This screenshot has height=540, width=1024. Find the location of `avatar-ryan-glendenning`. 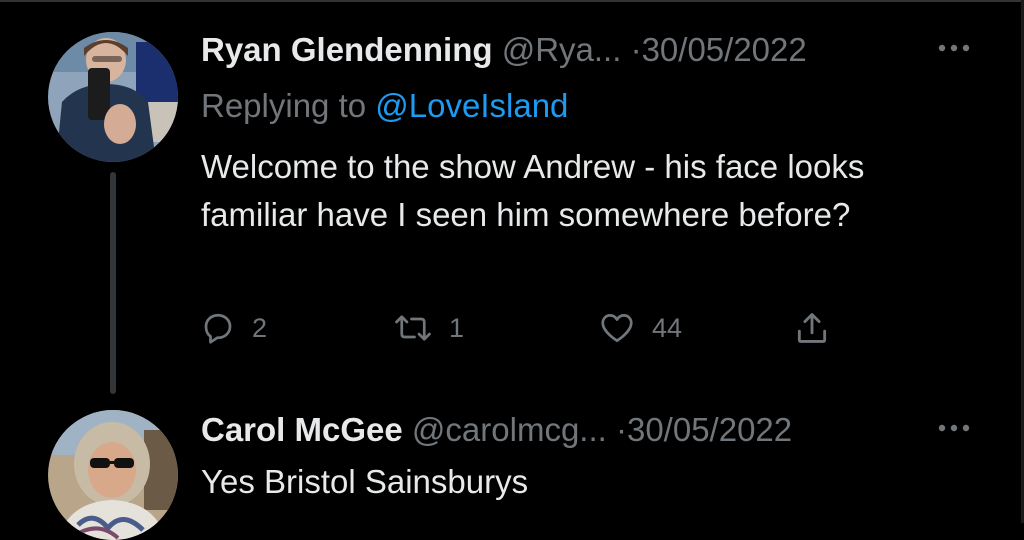

avatar-ryan-glendenning is located at coordinates (113, 97).